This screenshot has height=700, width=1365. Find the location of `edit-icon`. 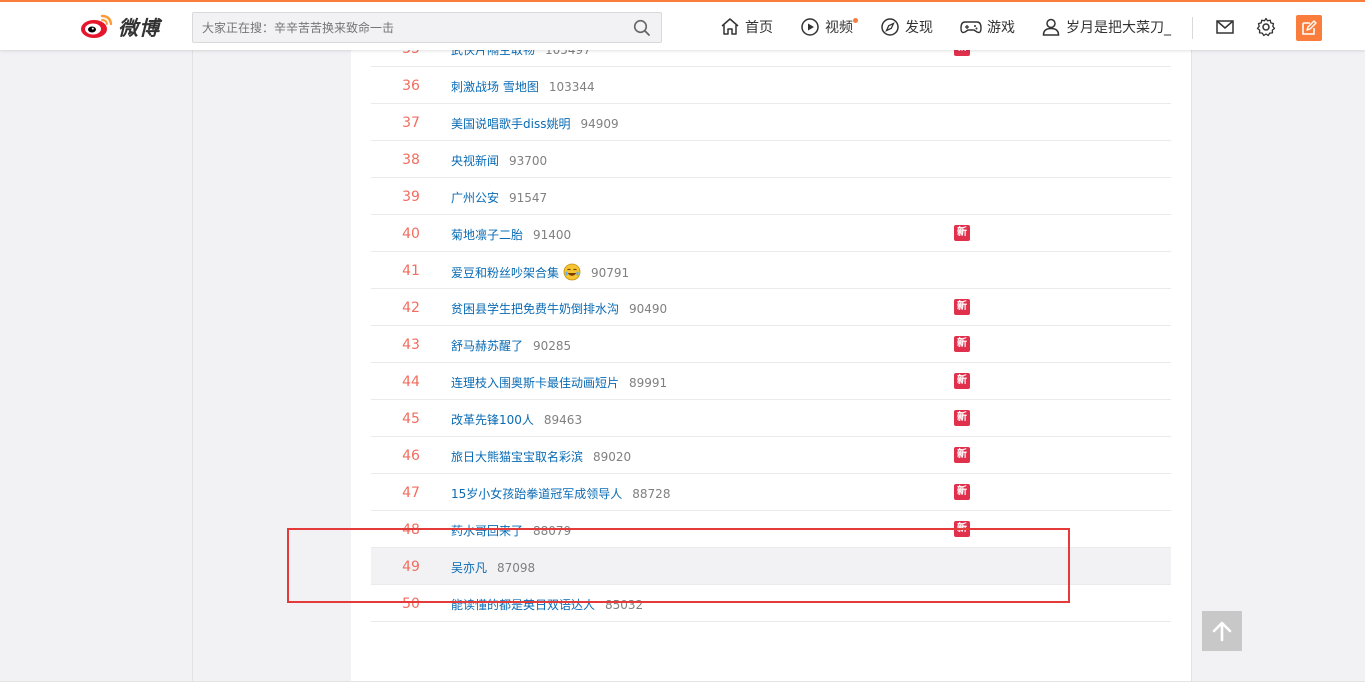

edit-icon is located at coordinates (1309, 27).